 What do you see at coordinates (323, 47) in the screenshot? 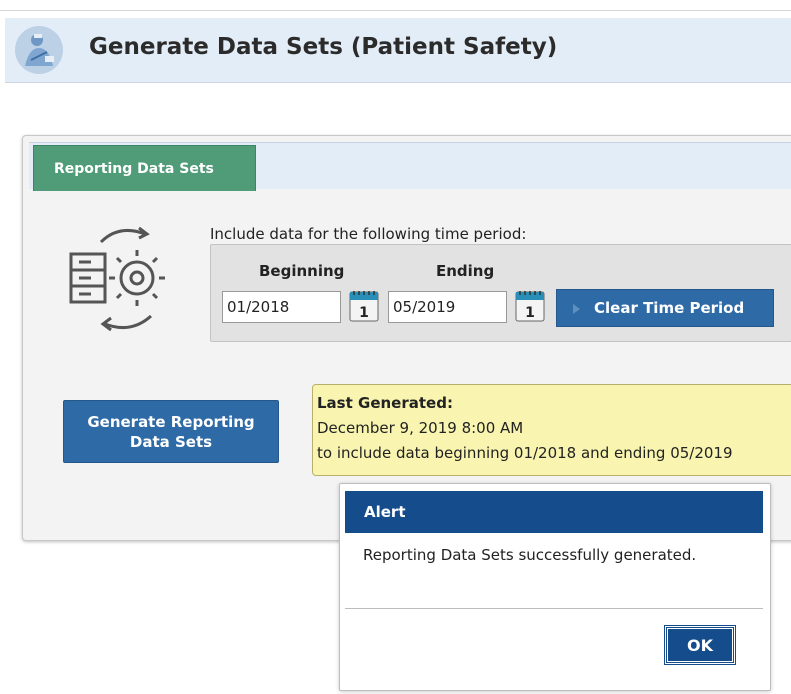
I see `page-title: Generate Data Sets (Patient Safety)` at bounding box center [323, 47].